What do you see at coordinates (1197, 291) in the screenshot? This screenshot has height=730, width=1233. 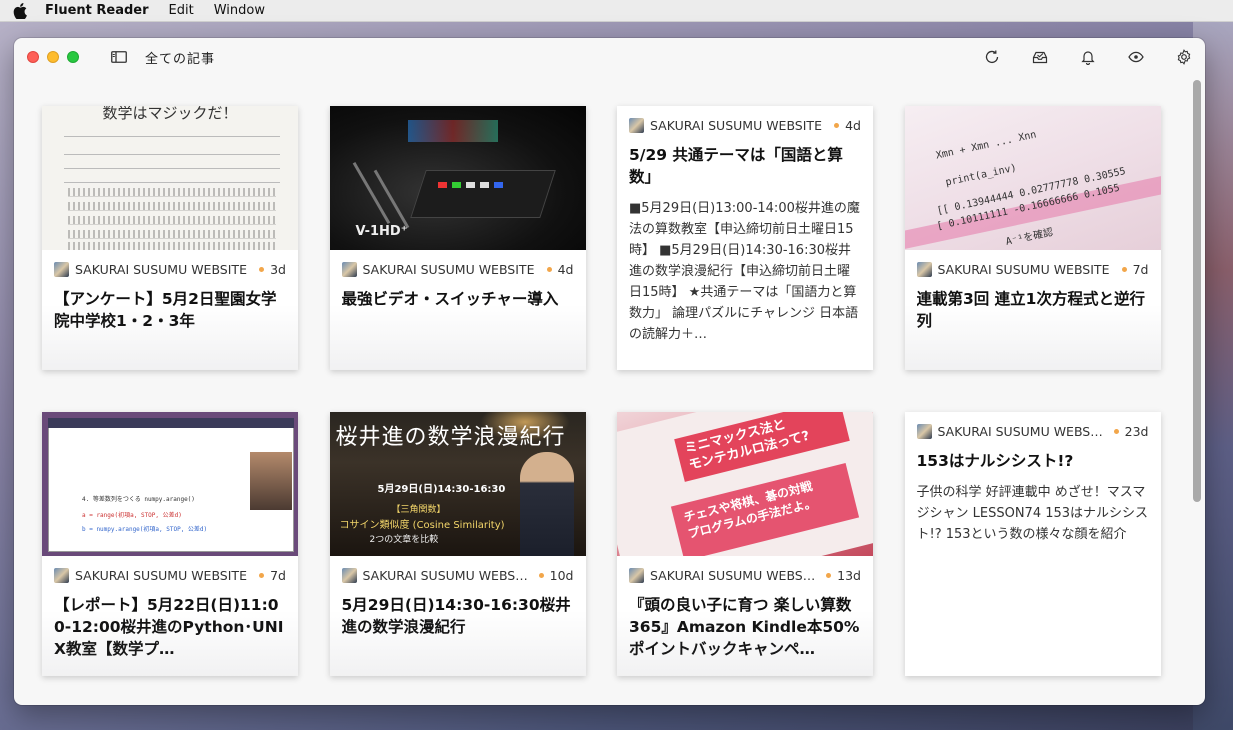 I see `scrollbar-thumb` at bounding box center [1197, 291].